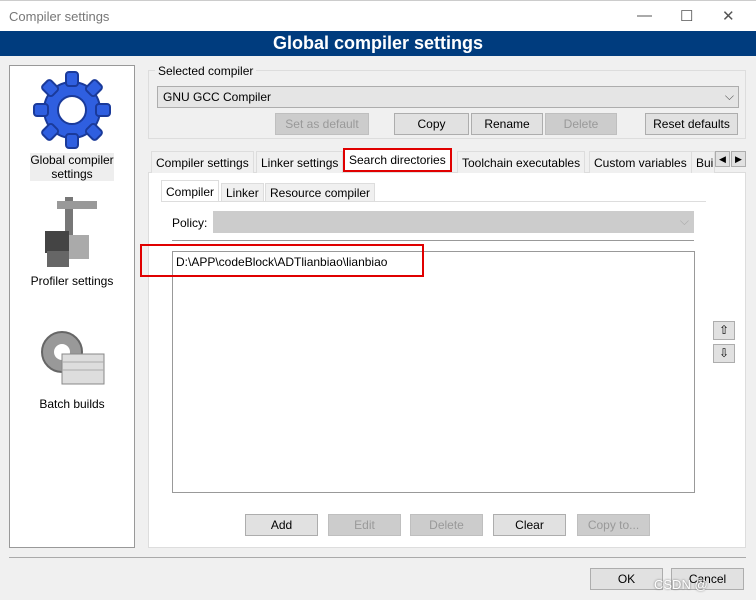  I want to click on selected-compiler-label: Selected compiler, so click(206, 71).